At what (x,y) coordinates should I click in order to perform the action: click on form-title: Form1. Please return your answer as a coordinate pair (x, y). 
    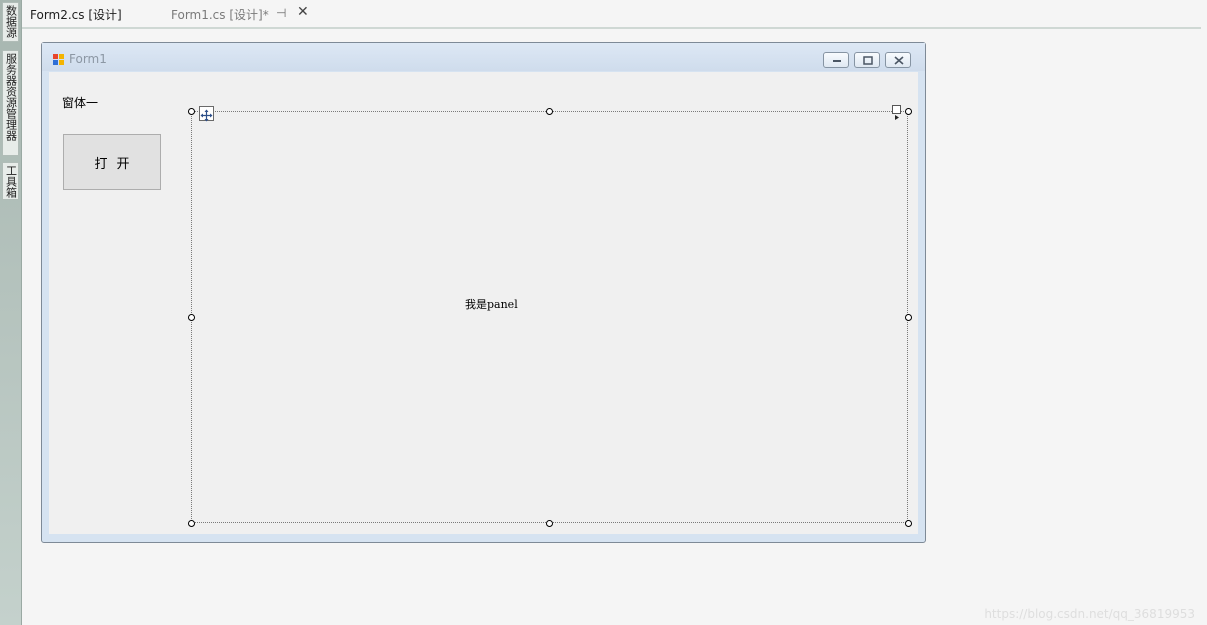
    Looking at the image, I should click on (88, 59).